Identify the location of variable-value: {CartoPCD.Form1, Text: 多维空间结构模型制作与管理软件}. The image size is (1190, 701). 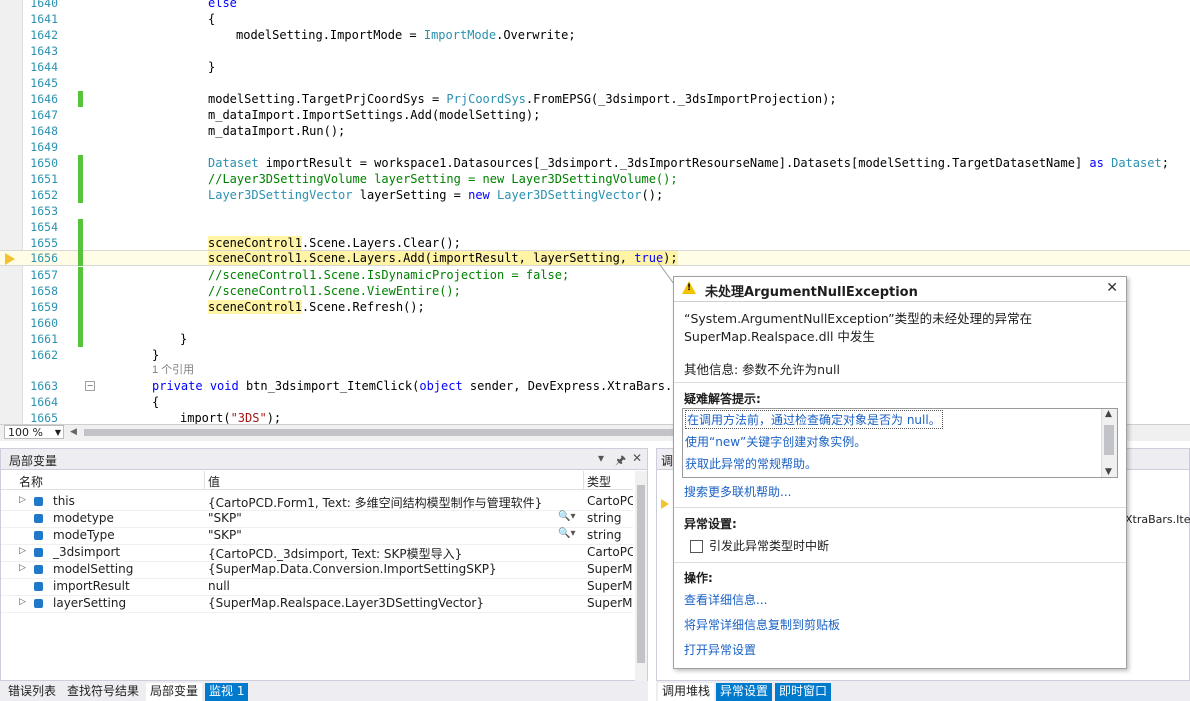
(375, 502).